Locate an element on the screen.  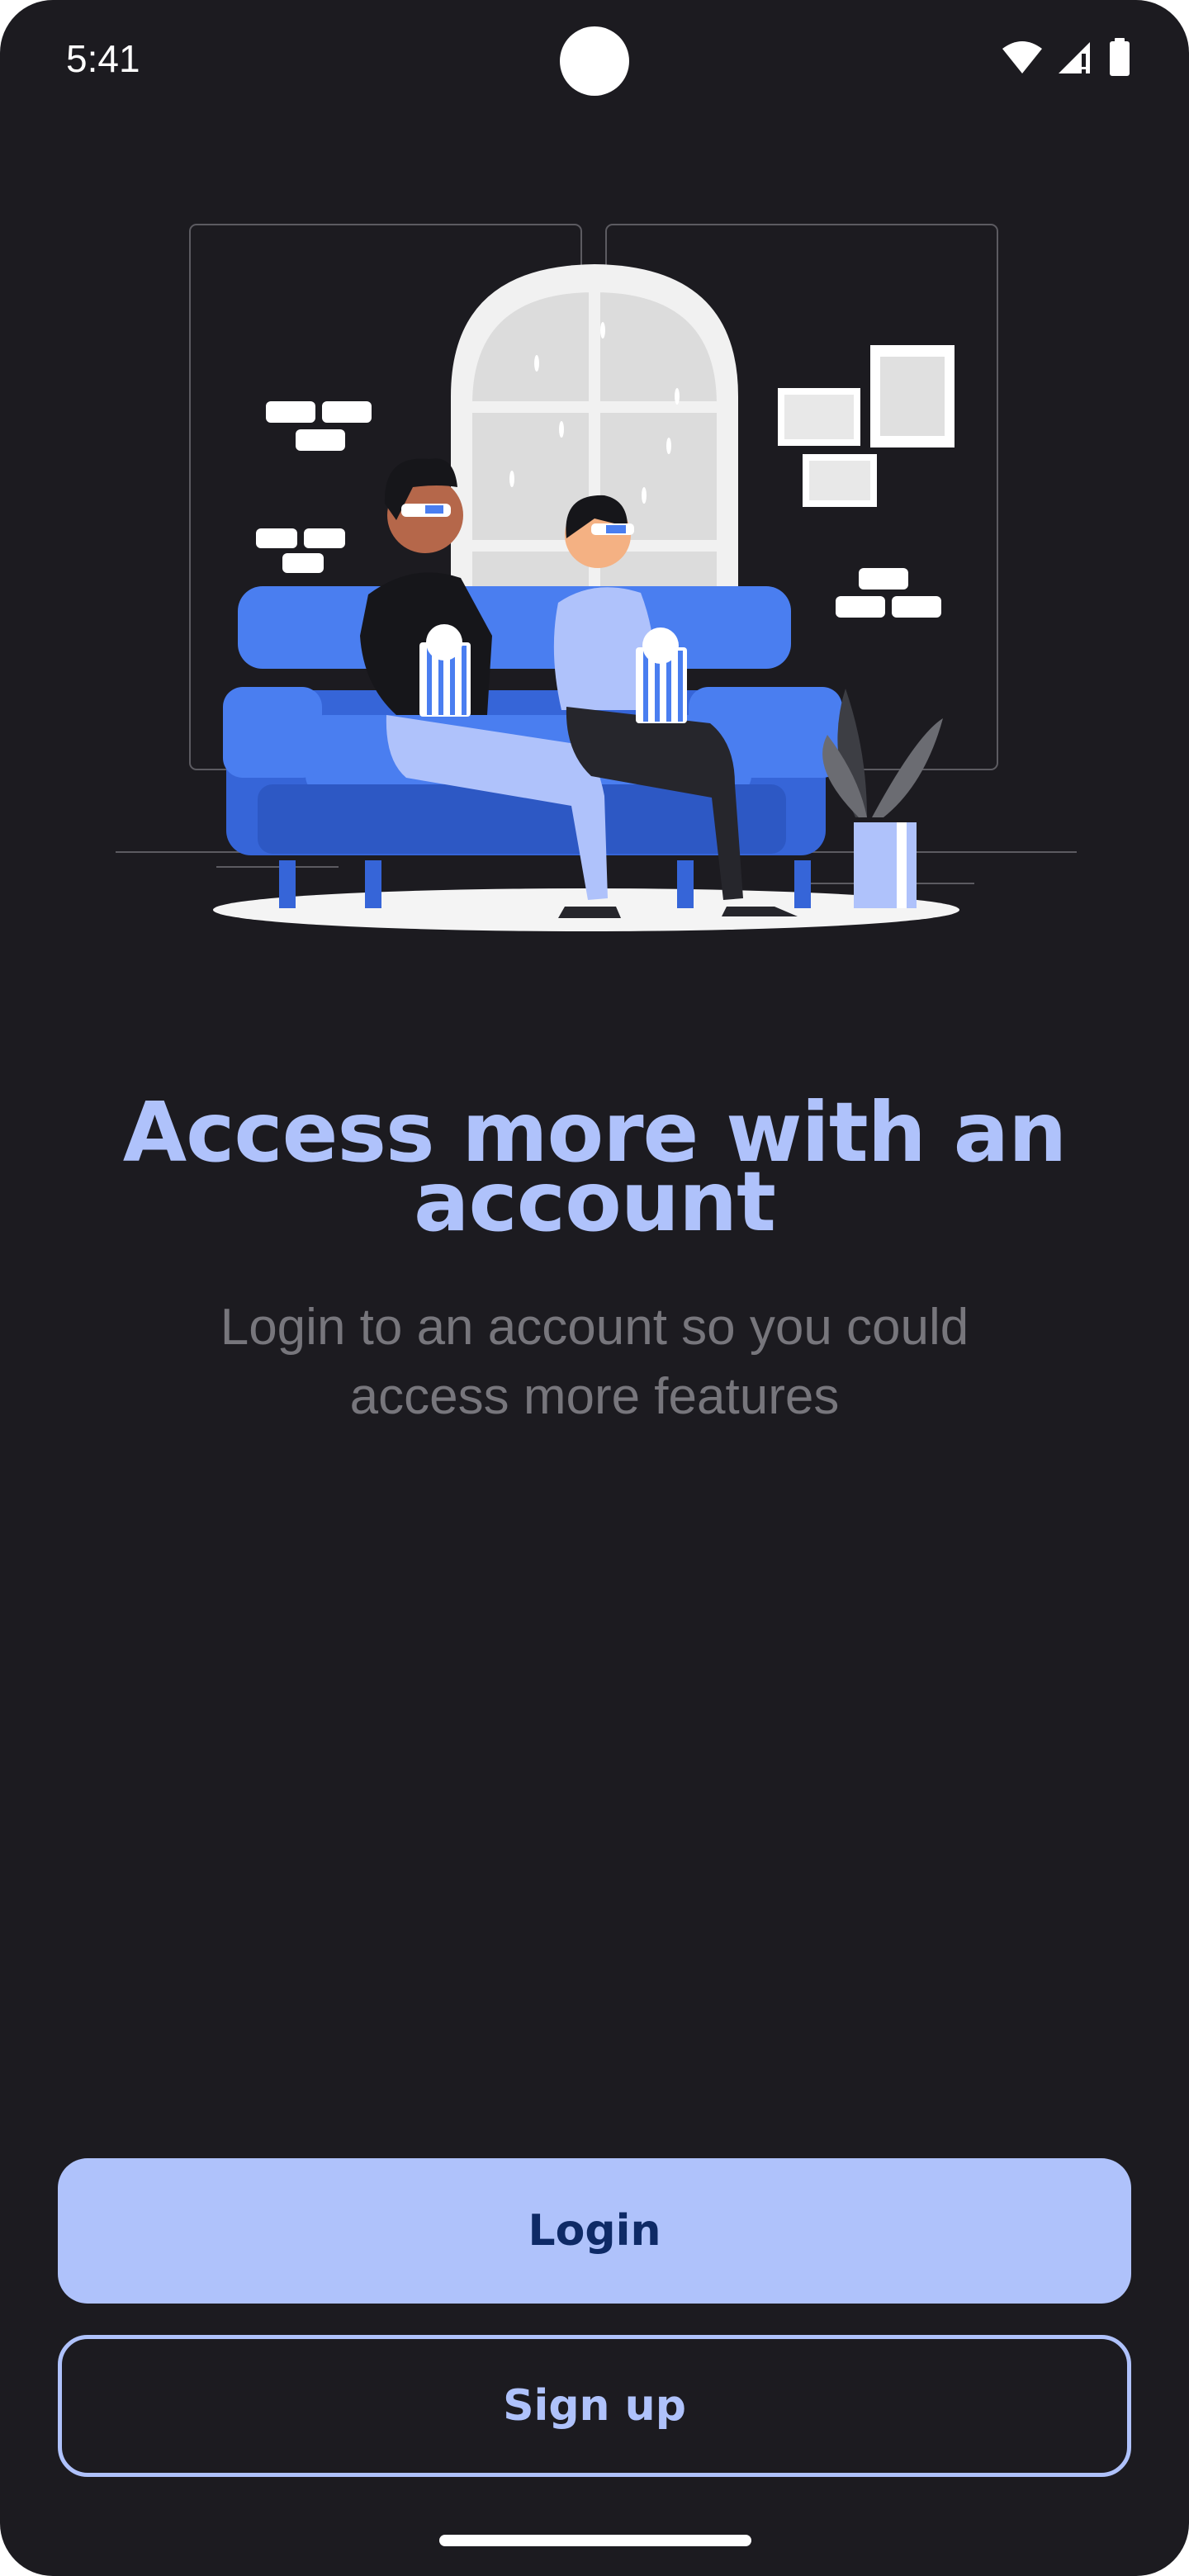
signup-button: Sign up is located at coordinates (594, 2406).